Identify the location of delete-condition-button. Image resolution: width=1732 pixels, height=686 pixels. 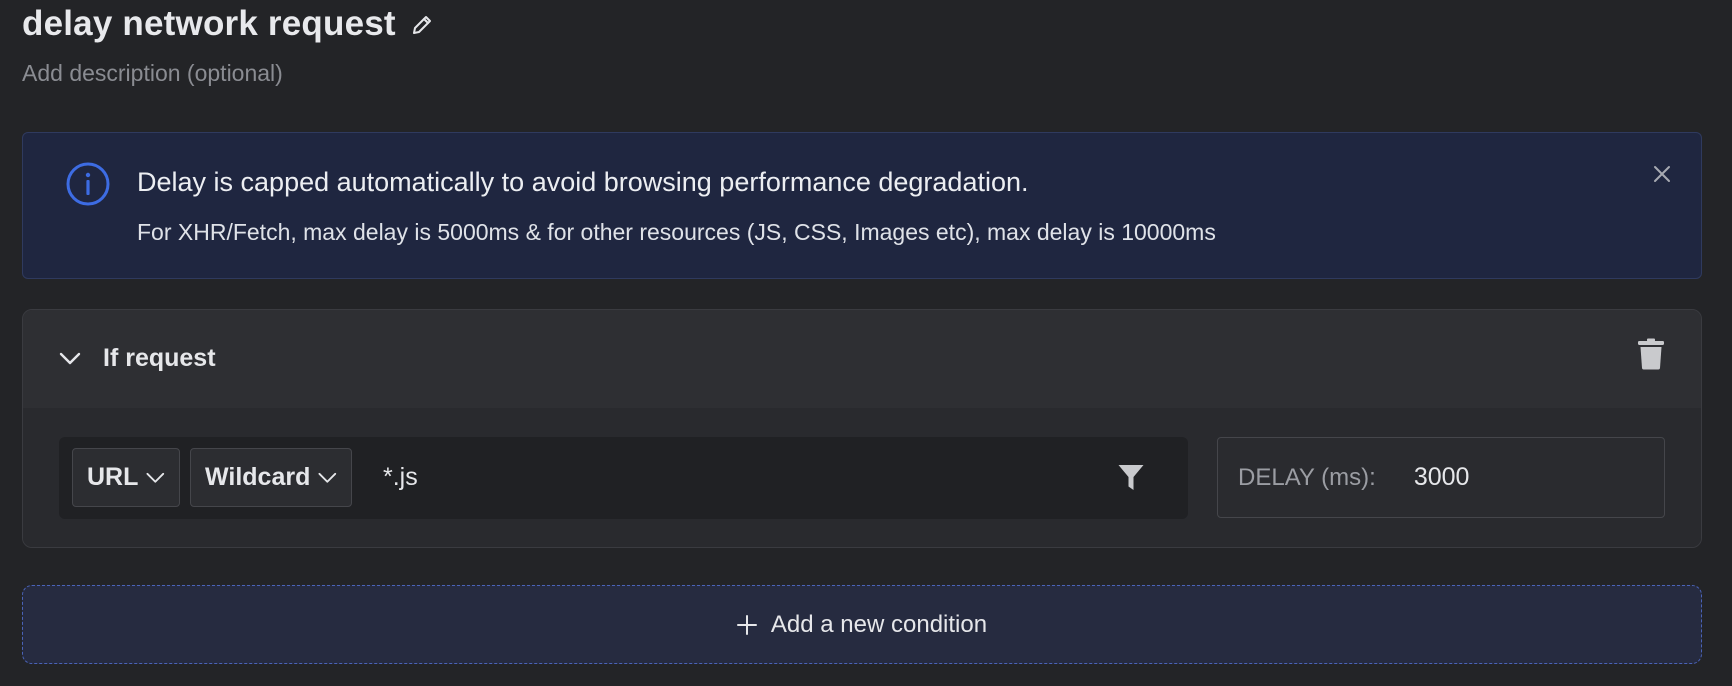
(1651, 354).